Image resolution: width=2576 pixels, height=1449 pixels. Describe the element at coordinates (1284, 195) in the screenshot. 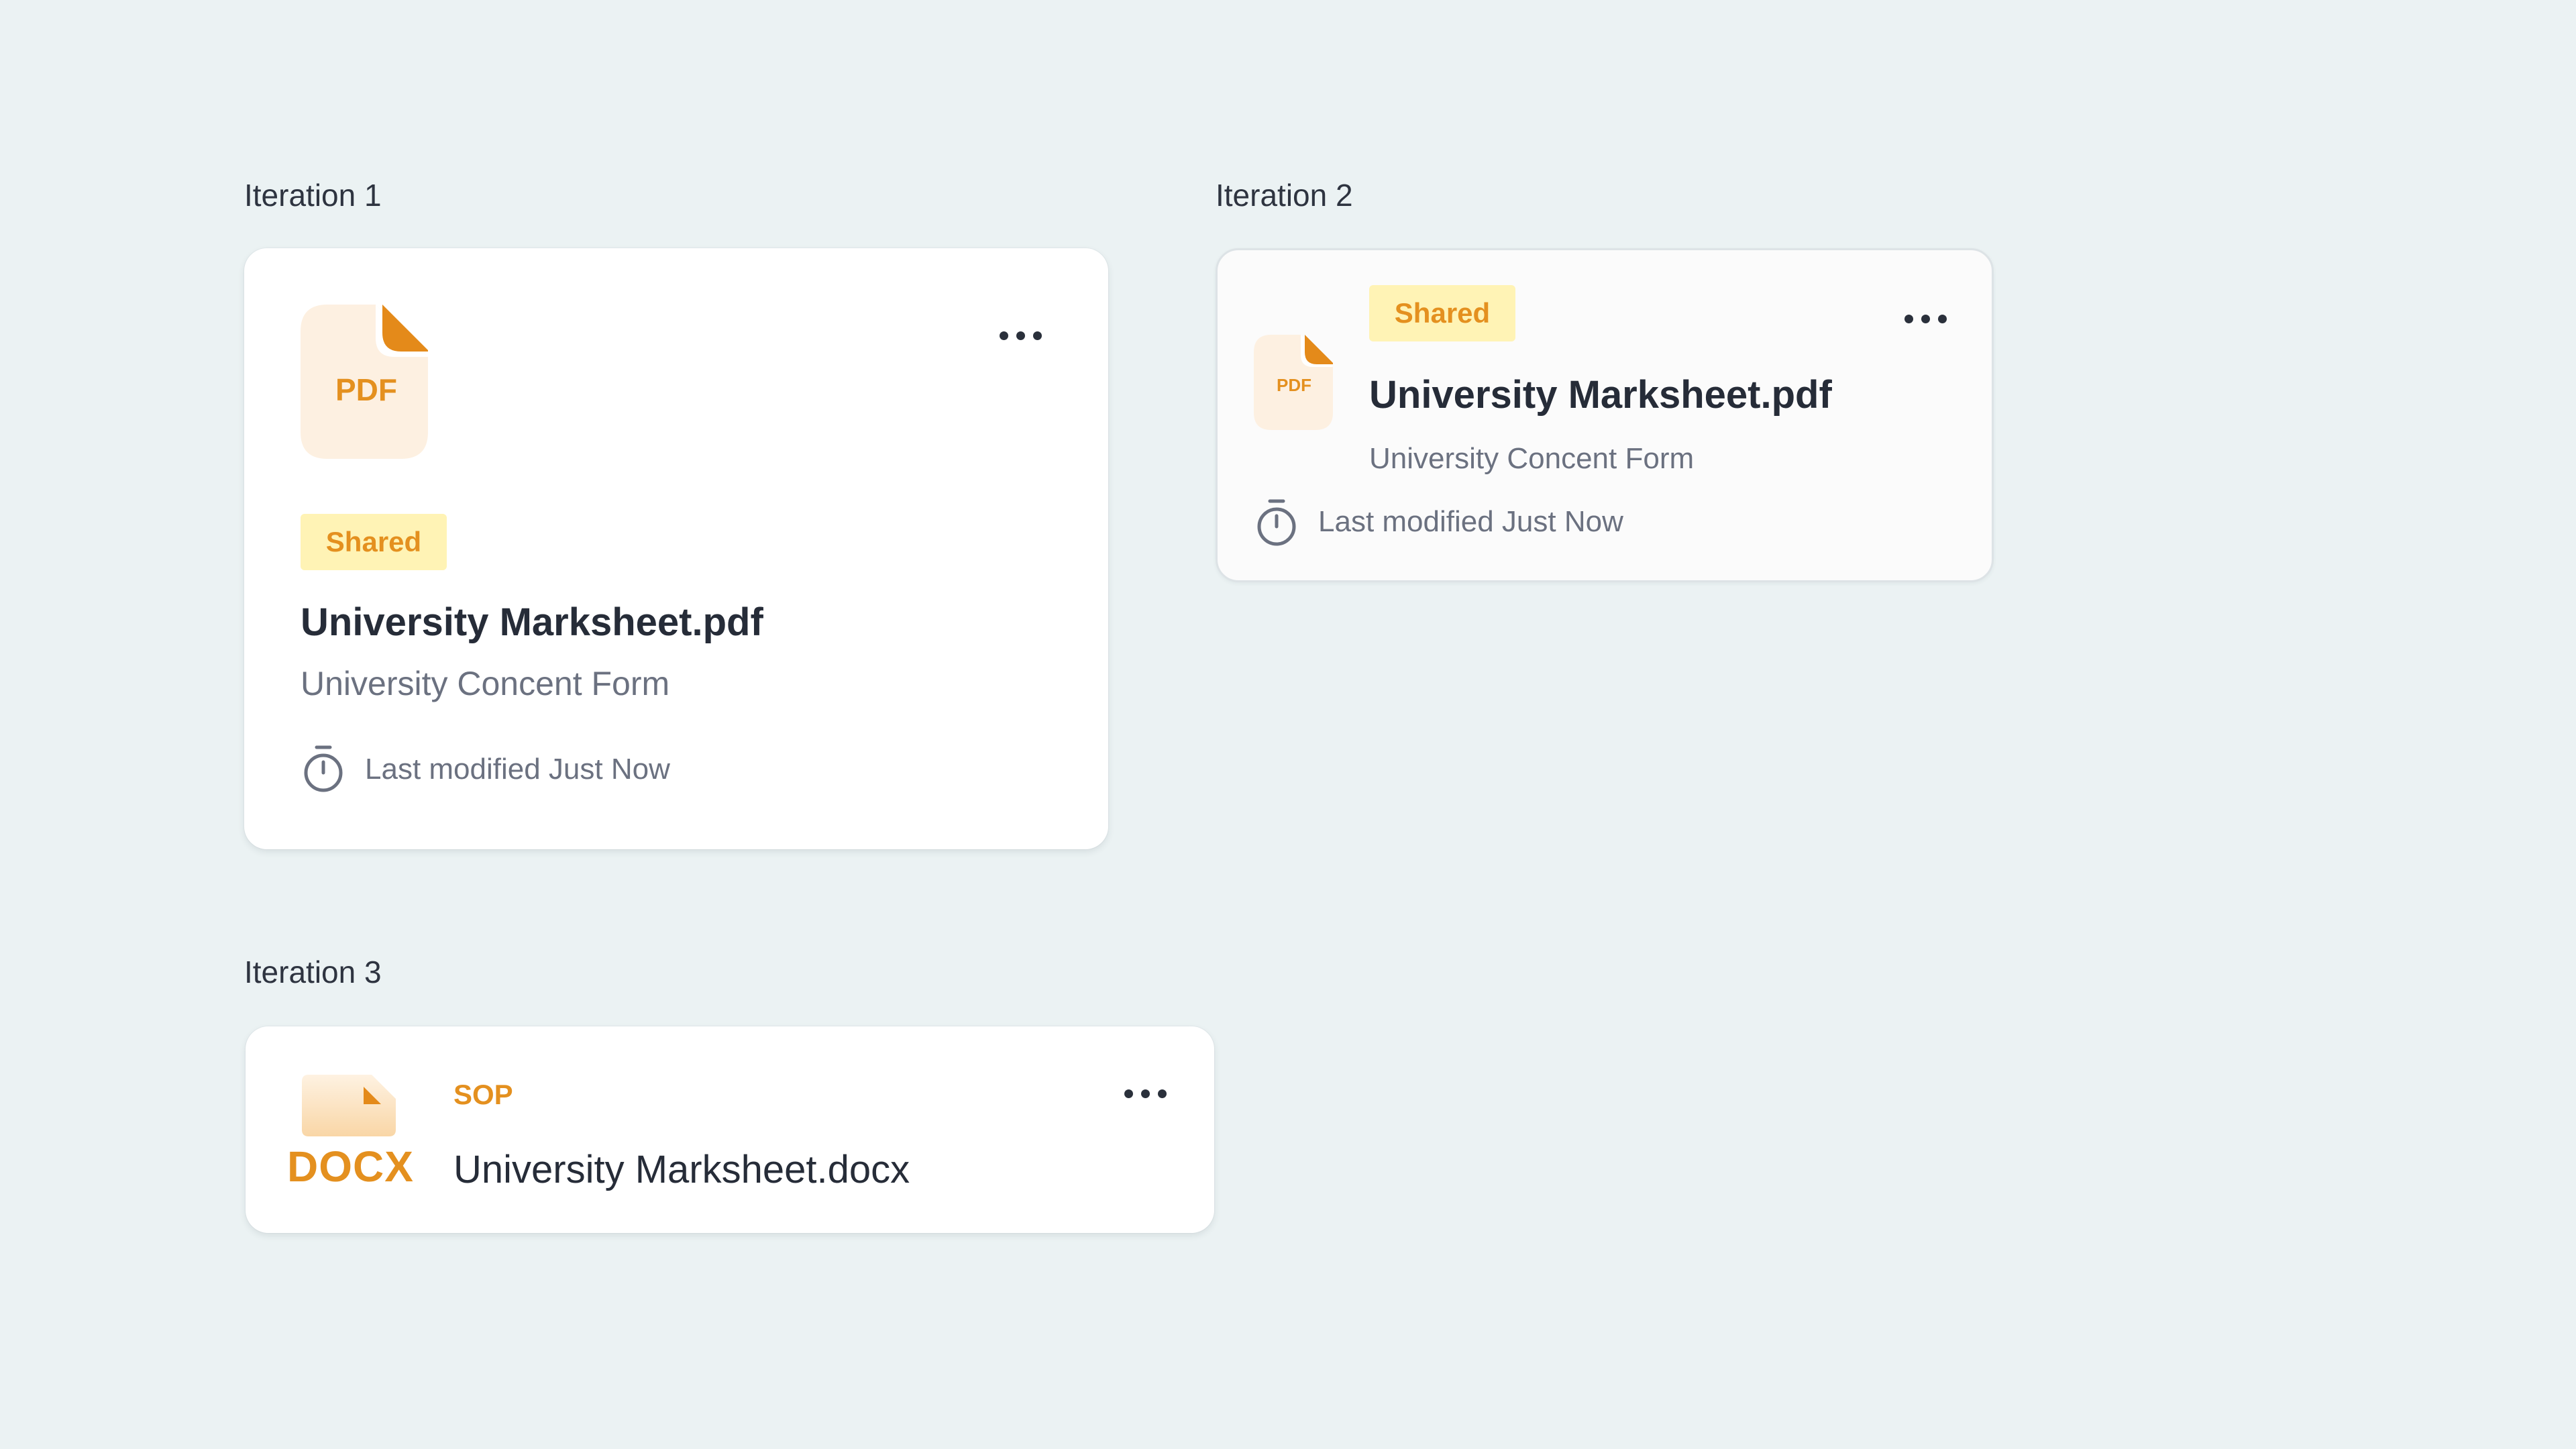

I see `iteration-2-label: Iteration 2` at that location.